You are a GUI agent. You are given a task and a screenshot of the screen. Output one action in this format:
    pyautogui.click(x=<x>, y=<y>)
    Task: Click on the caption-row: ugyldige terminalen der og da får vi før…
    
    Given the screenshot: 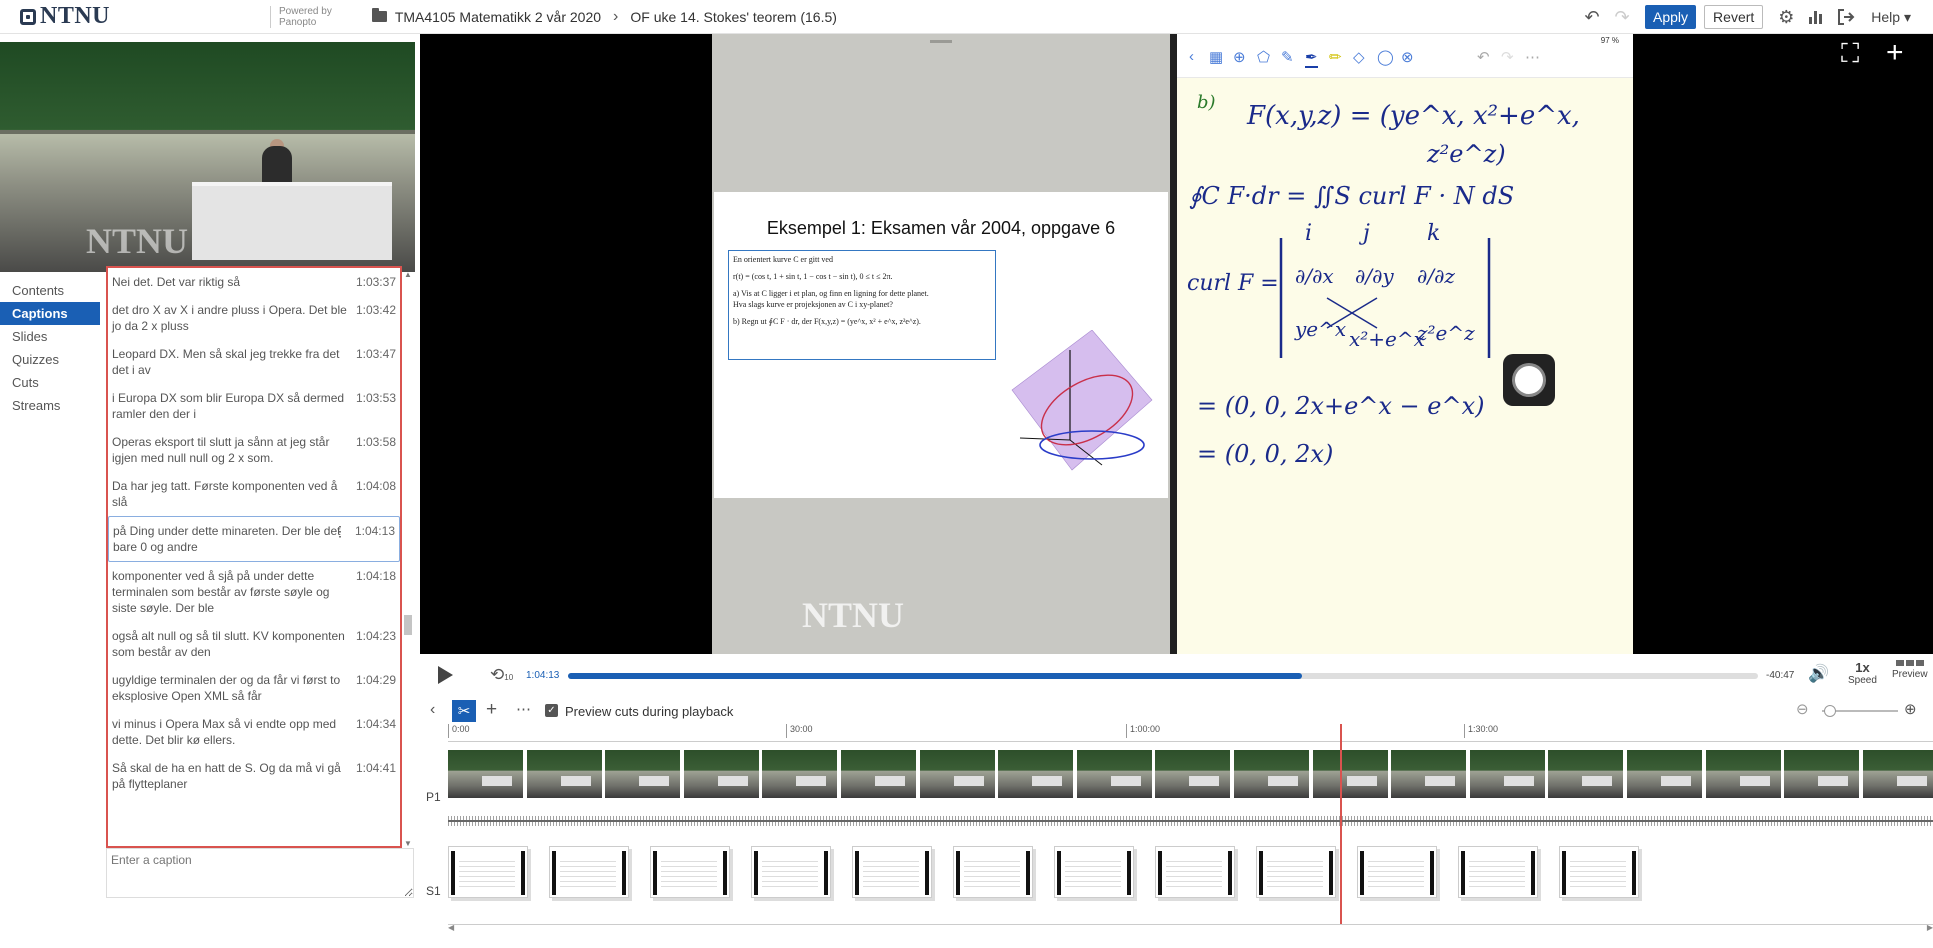 What is the action you would take?
    pyautogui.click(x=254, y=688)
    